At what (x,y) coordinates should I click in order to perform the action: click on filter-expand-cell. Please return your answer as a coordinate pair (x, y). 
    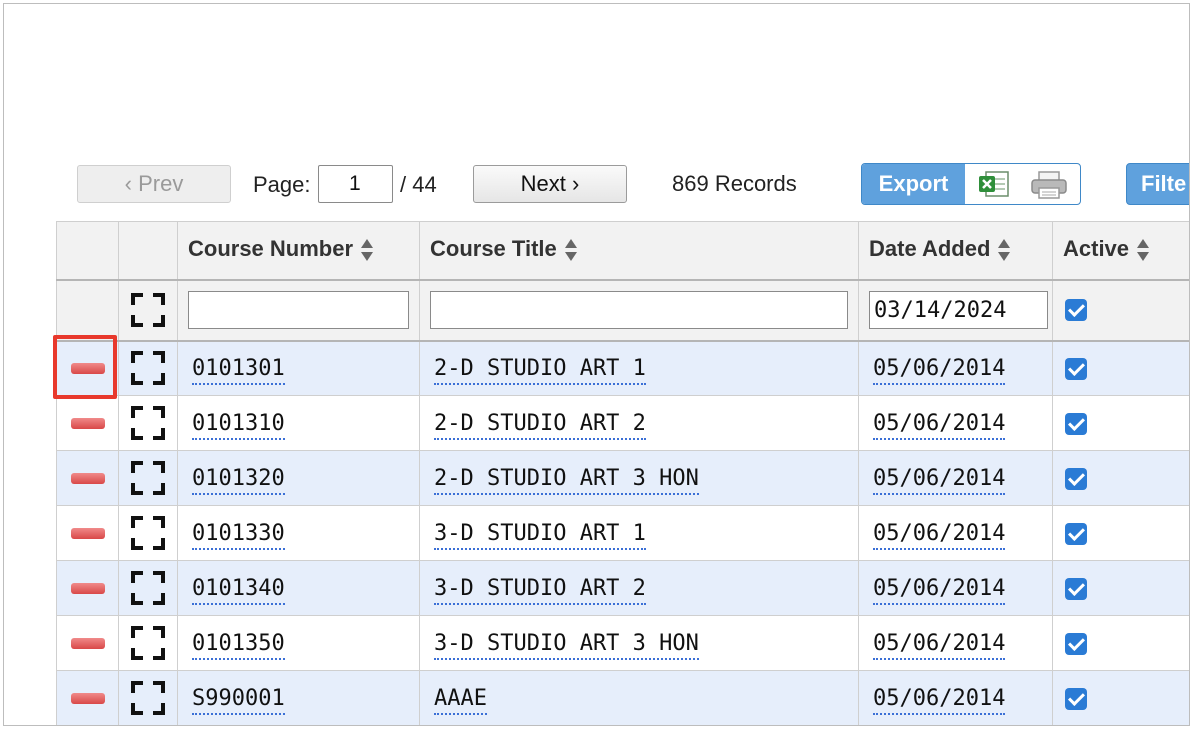
    Looking at the image, I should click on (148, 310).